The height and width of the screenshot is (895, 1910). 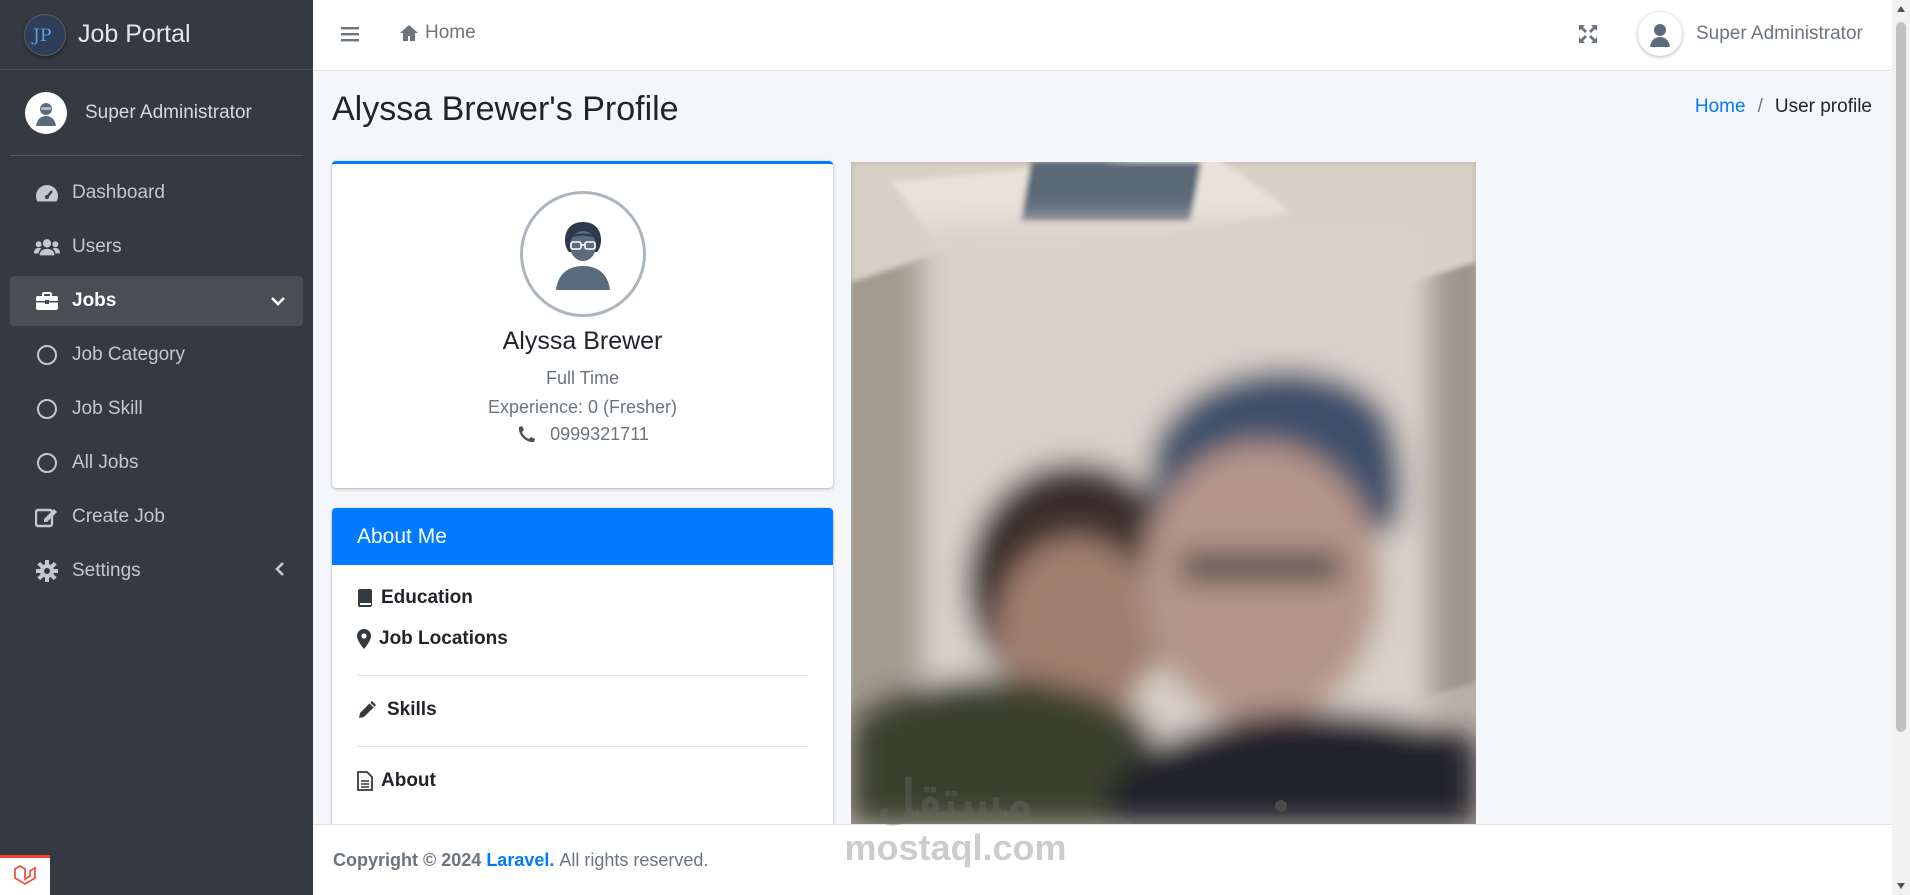 I want to click on laravel-debugbar-icon, so click(x=25, y=875).